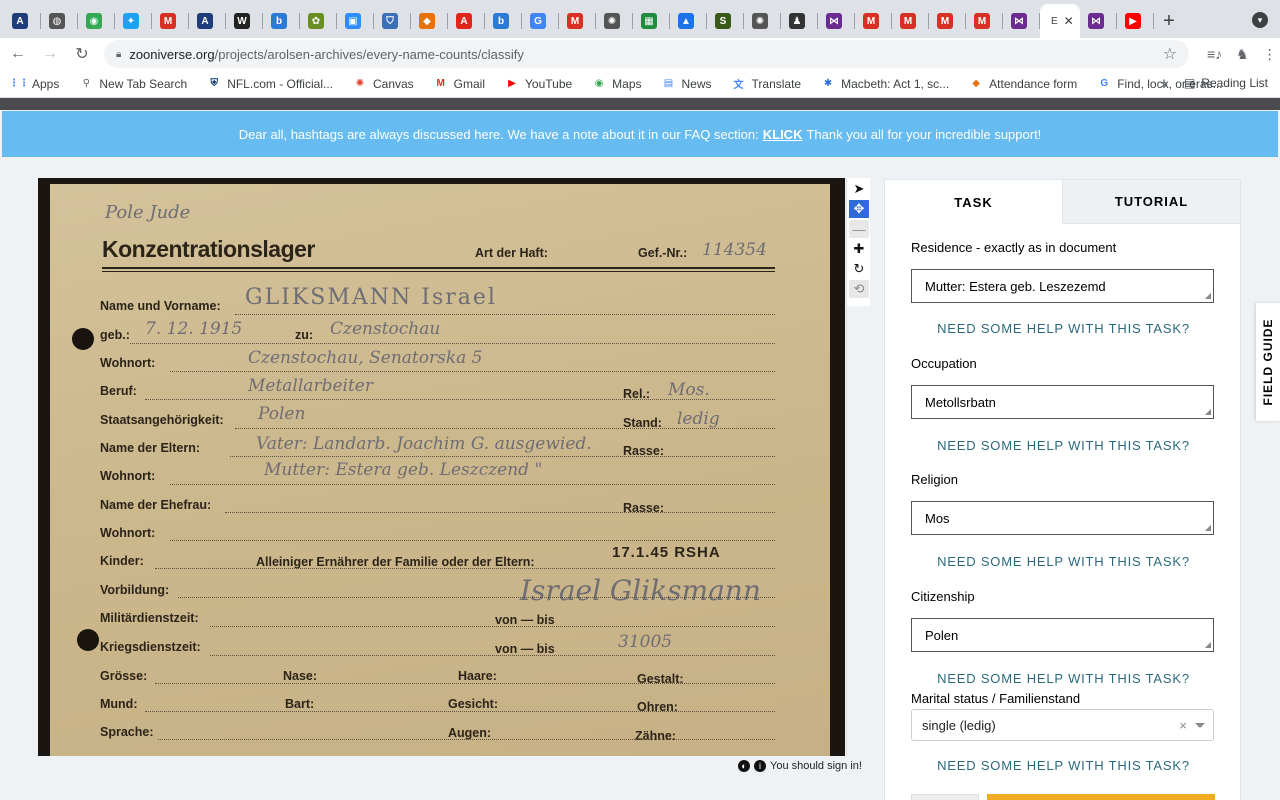 The image size is (1280, 800). I want to click on extension-icon: ♞, so click(1242, 54).